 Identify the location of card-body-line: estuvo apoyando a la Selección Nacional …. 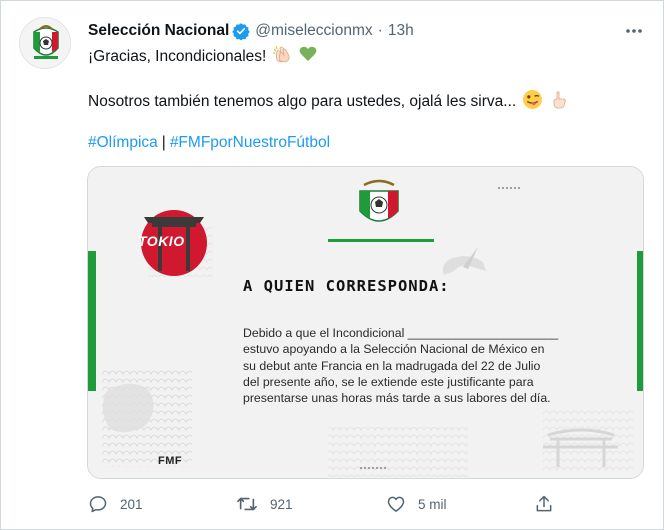
(394, 349).